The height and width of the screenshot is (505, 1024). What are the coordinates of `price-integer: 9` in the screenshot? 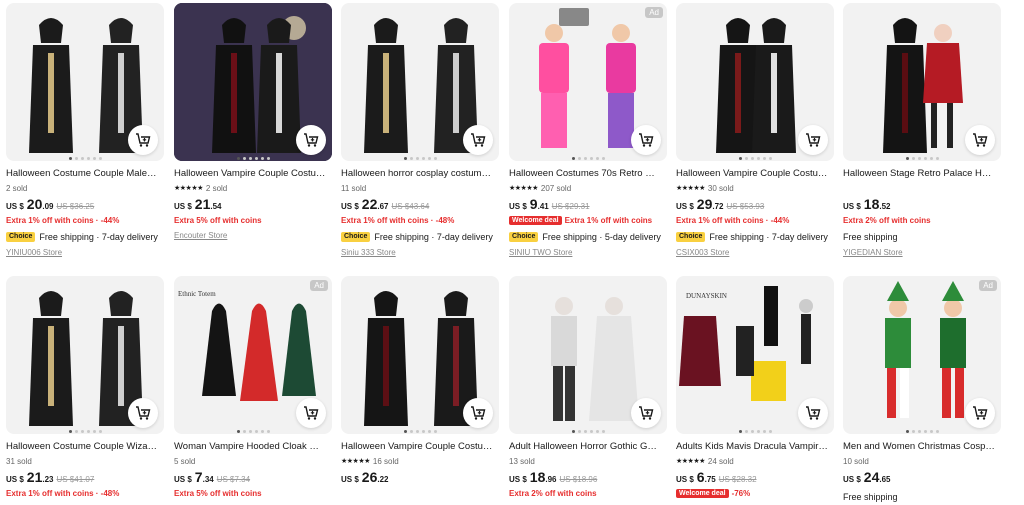 It's located at (533, 204).